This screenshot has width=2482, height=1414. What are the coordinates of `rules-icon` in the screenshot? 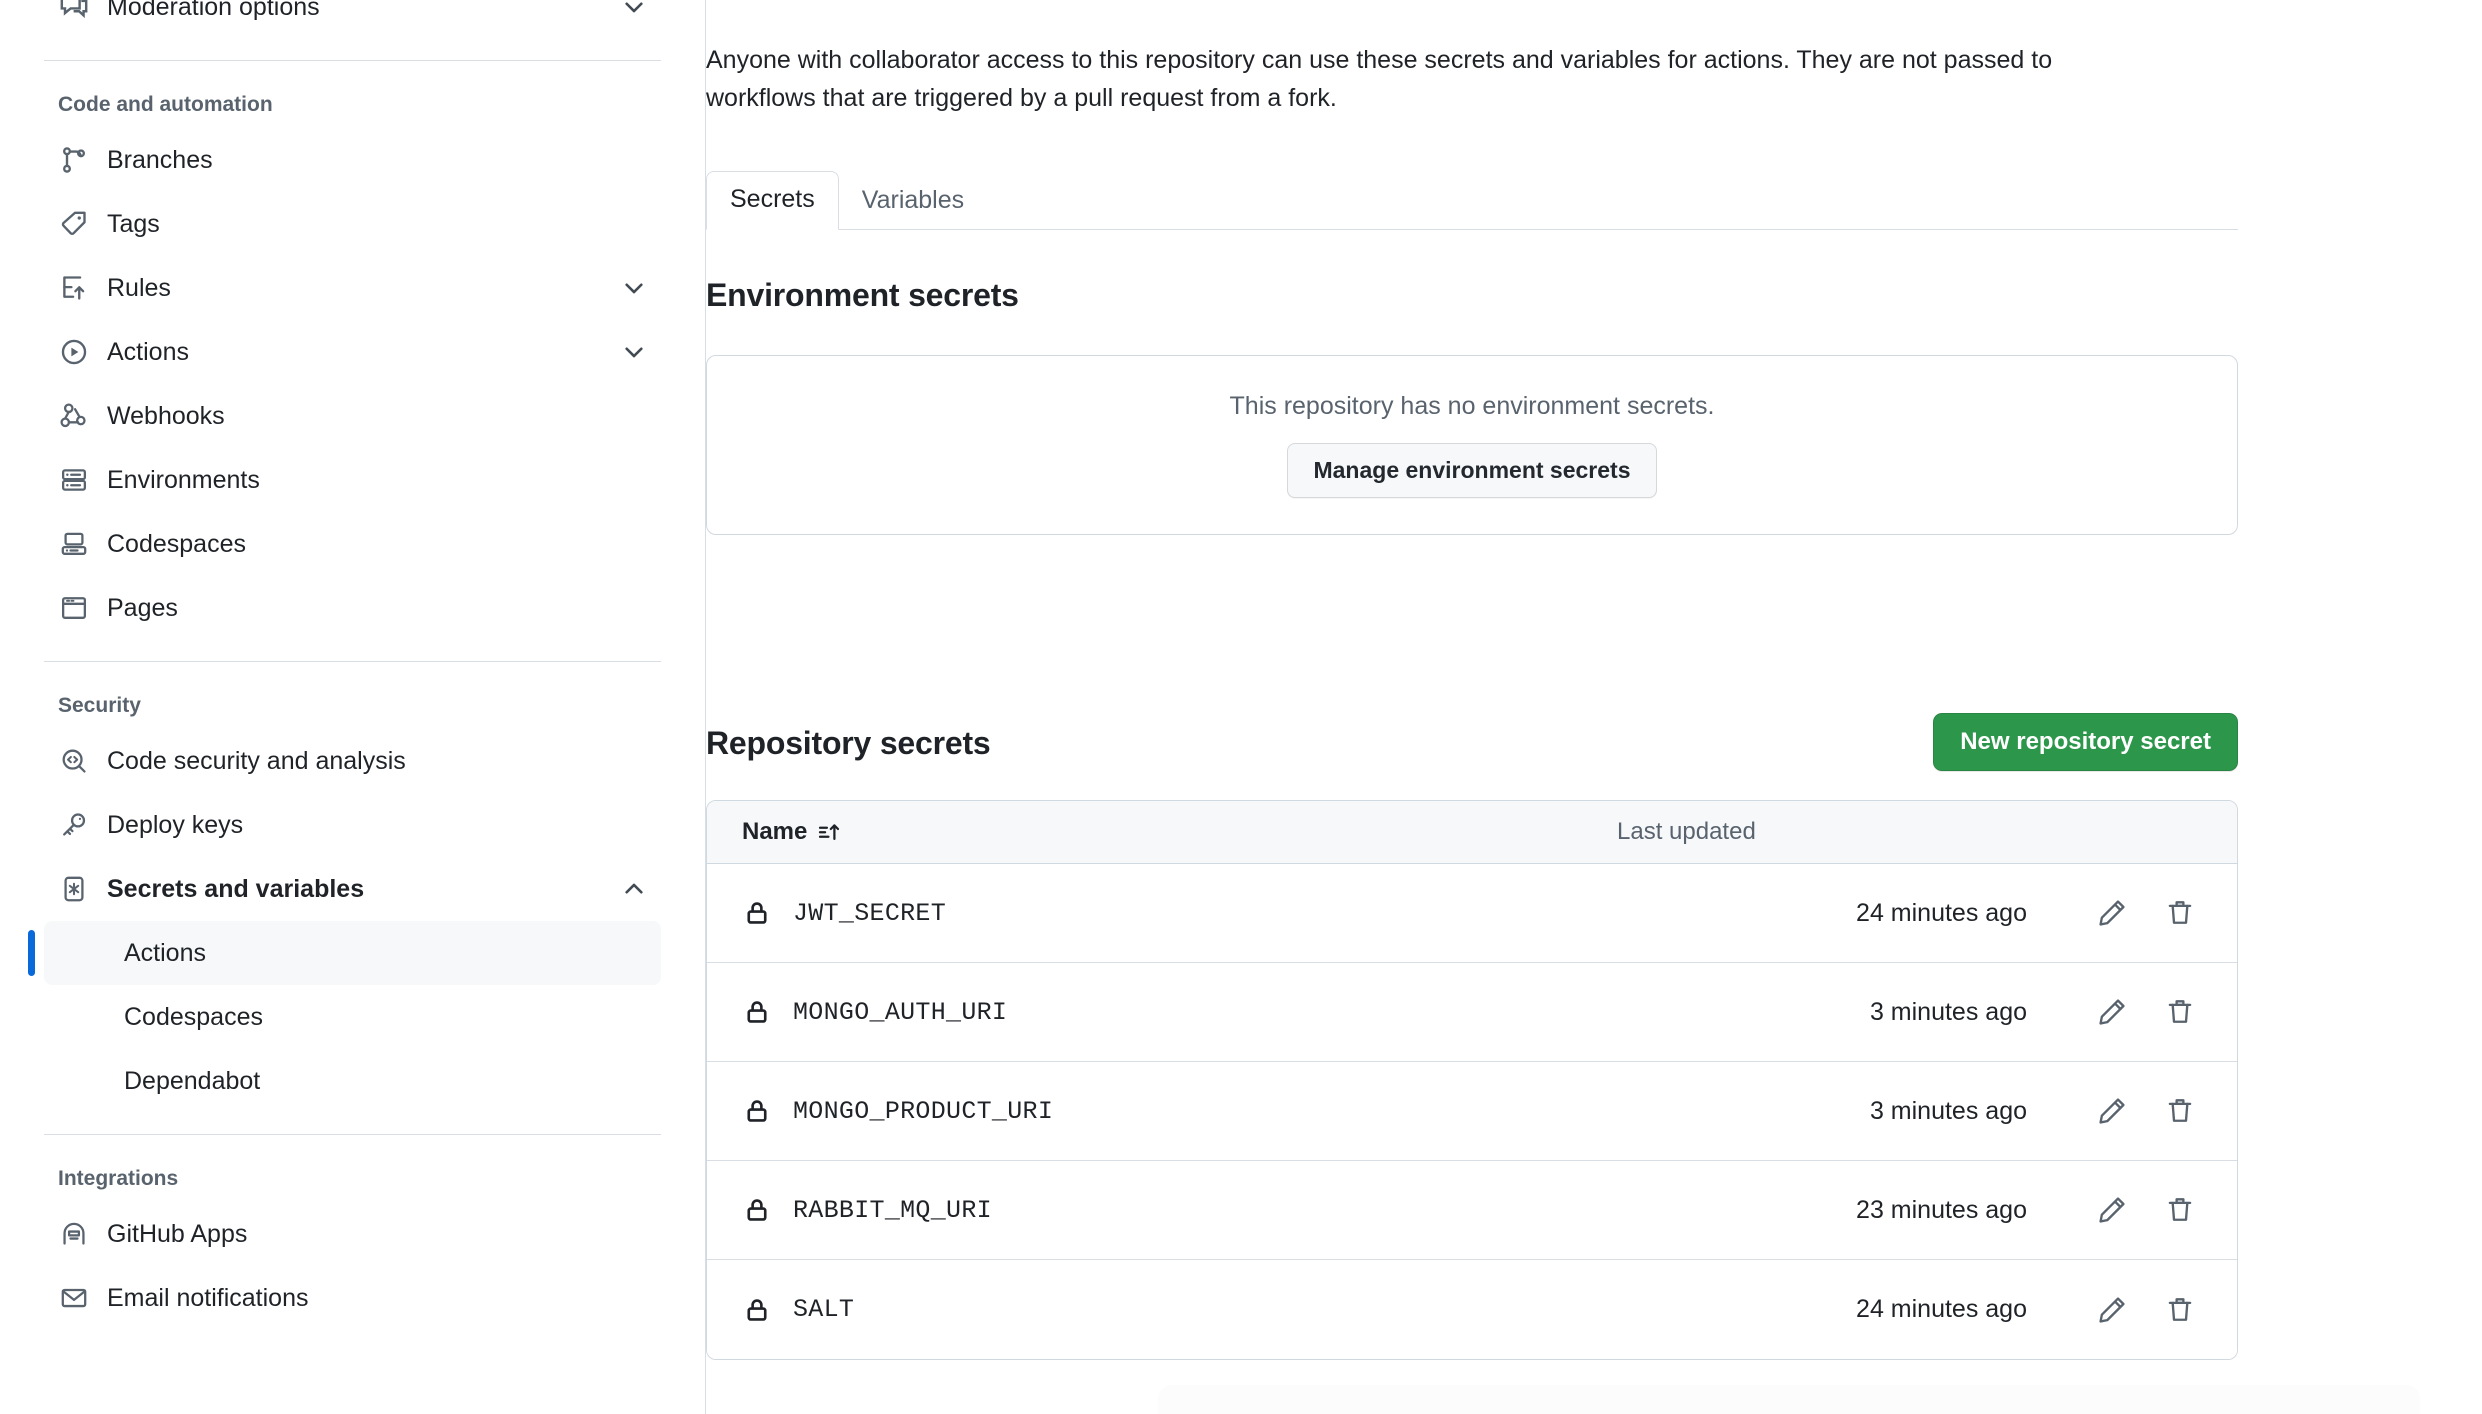 It's located at (74, 288).